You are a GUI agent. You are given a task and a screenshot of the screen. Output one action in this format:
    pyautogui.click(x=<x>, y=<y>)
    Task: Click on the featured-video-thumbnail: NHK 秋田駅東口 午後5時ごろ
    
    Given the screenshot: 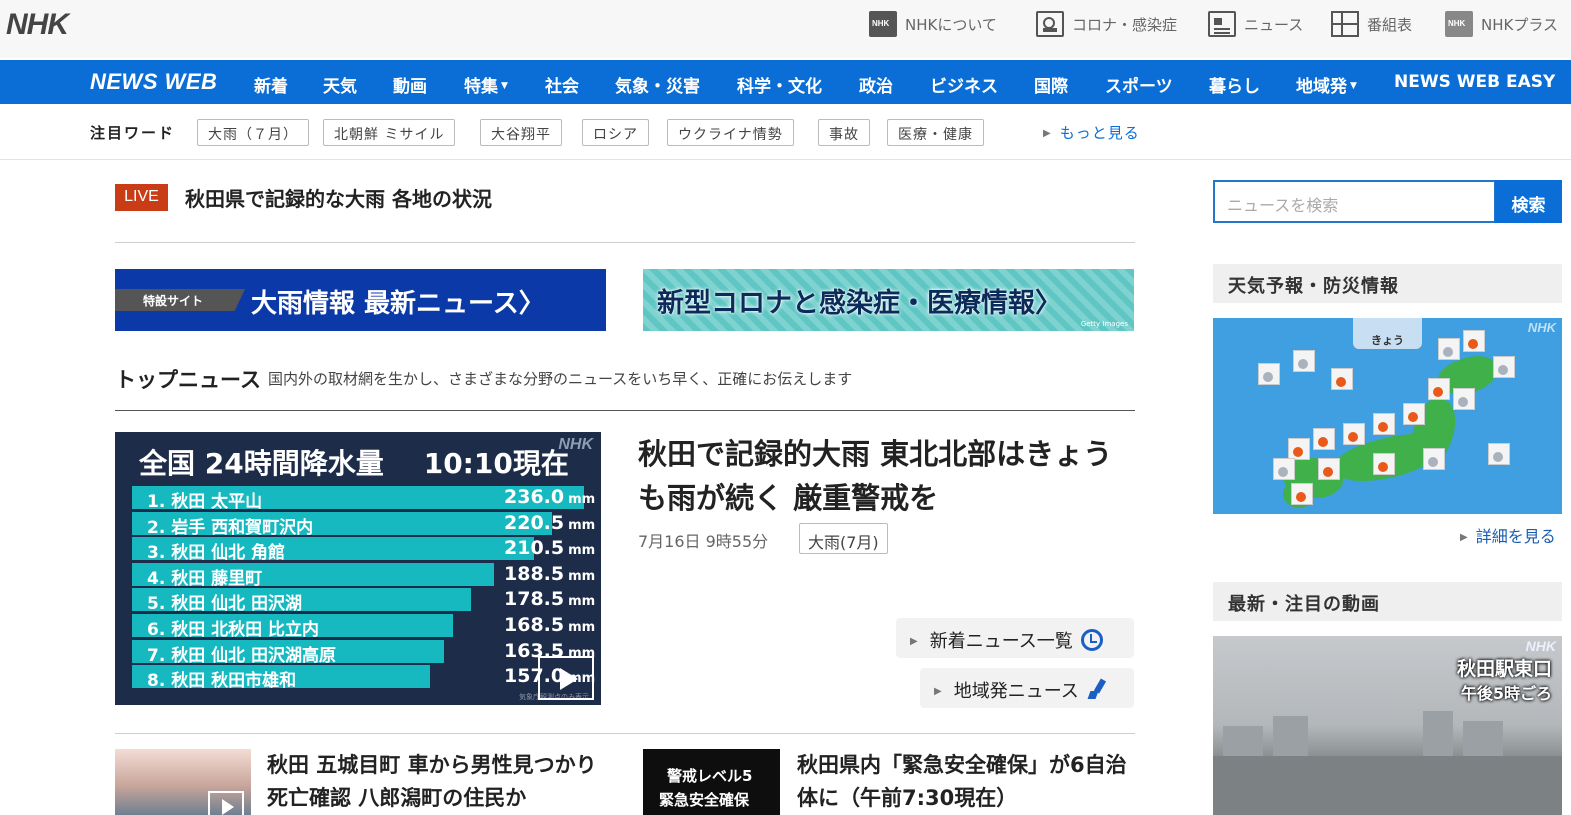 What is the action you would take?
    pyautogui.click(x=1387, y=725)
    